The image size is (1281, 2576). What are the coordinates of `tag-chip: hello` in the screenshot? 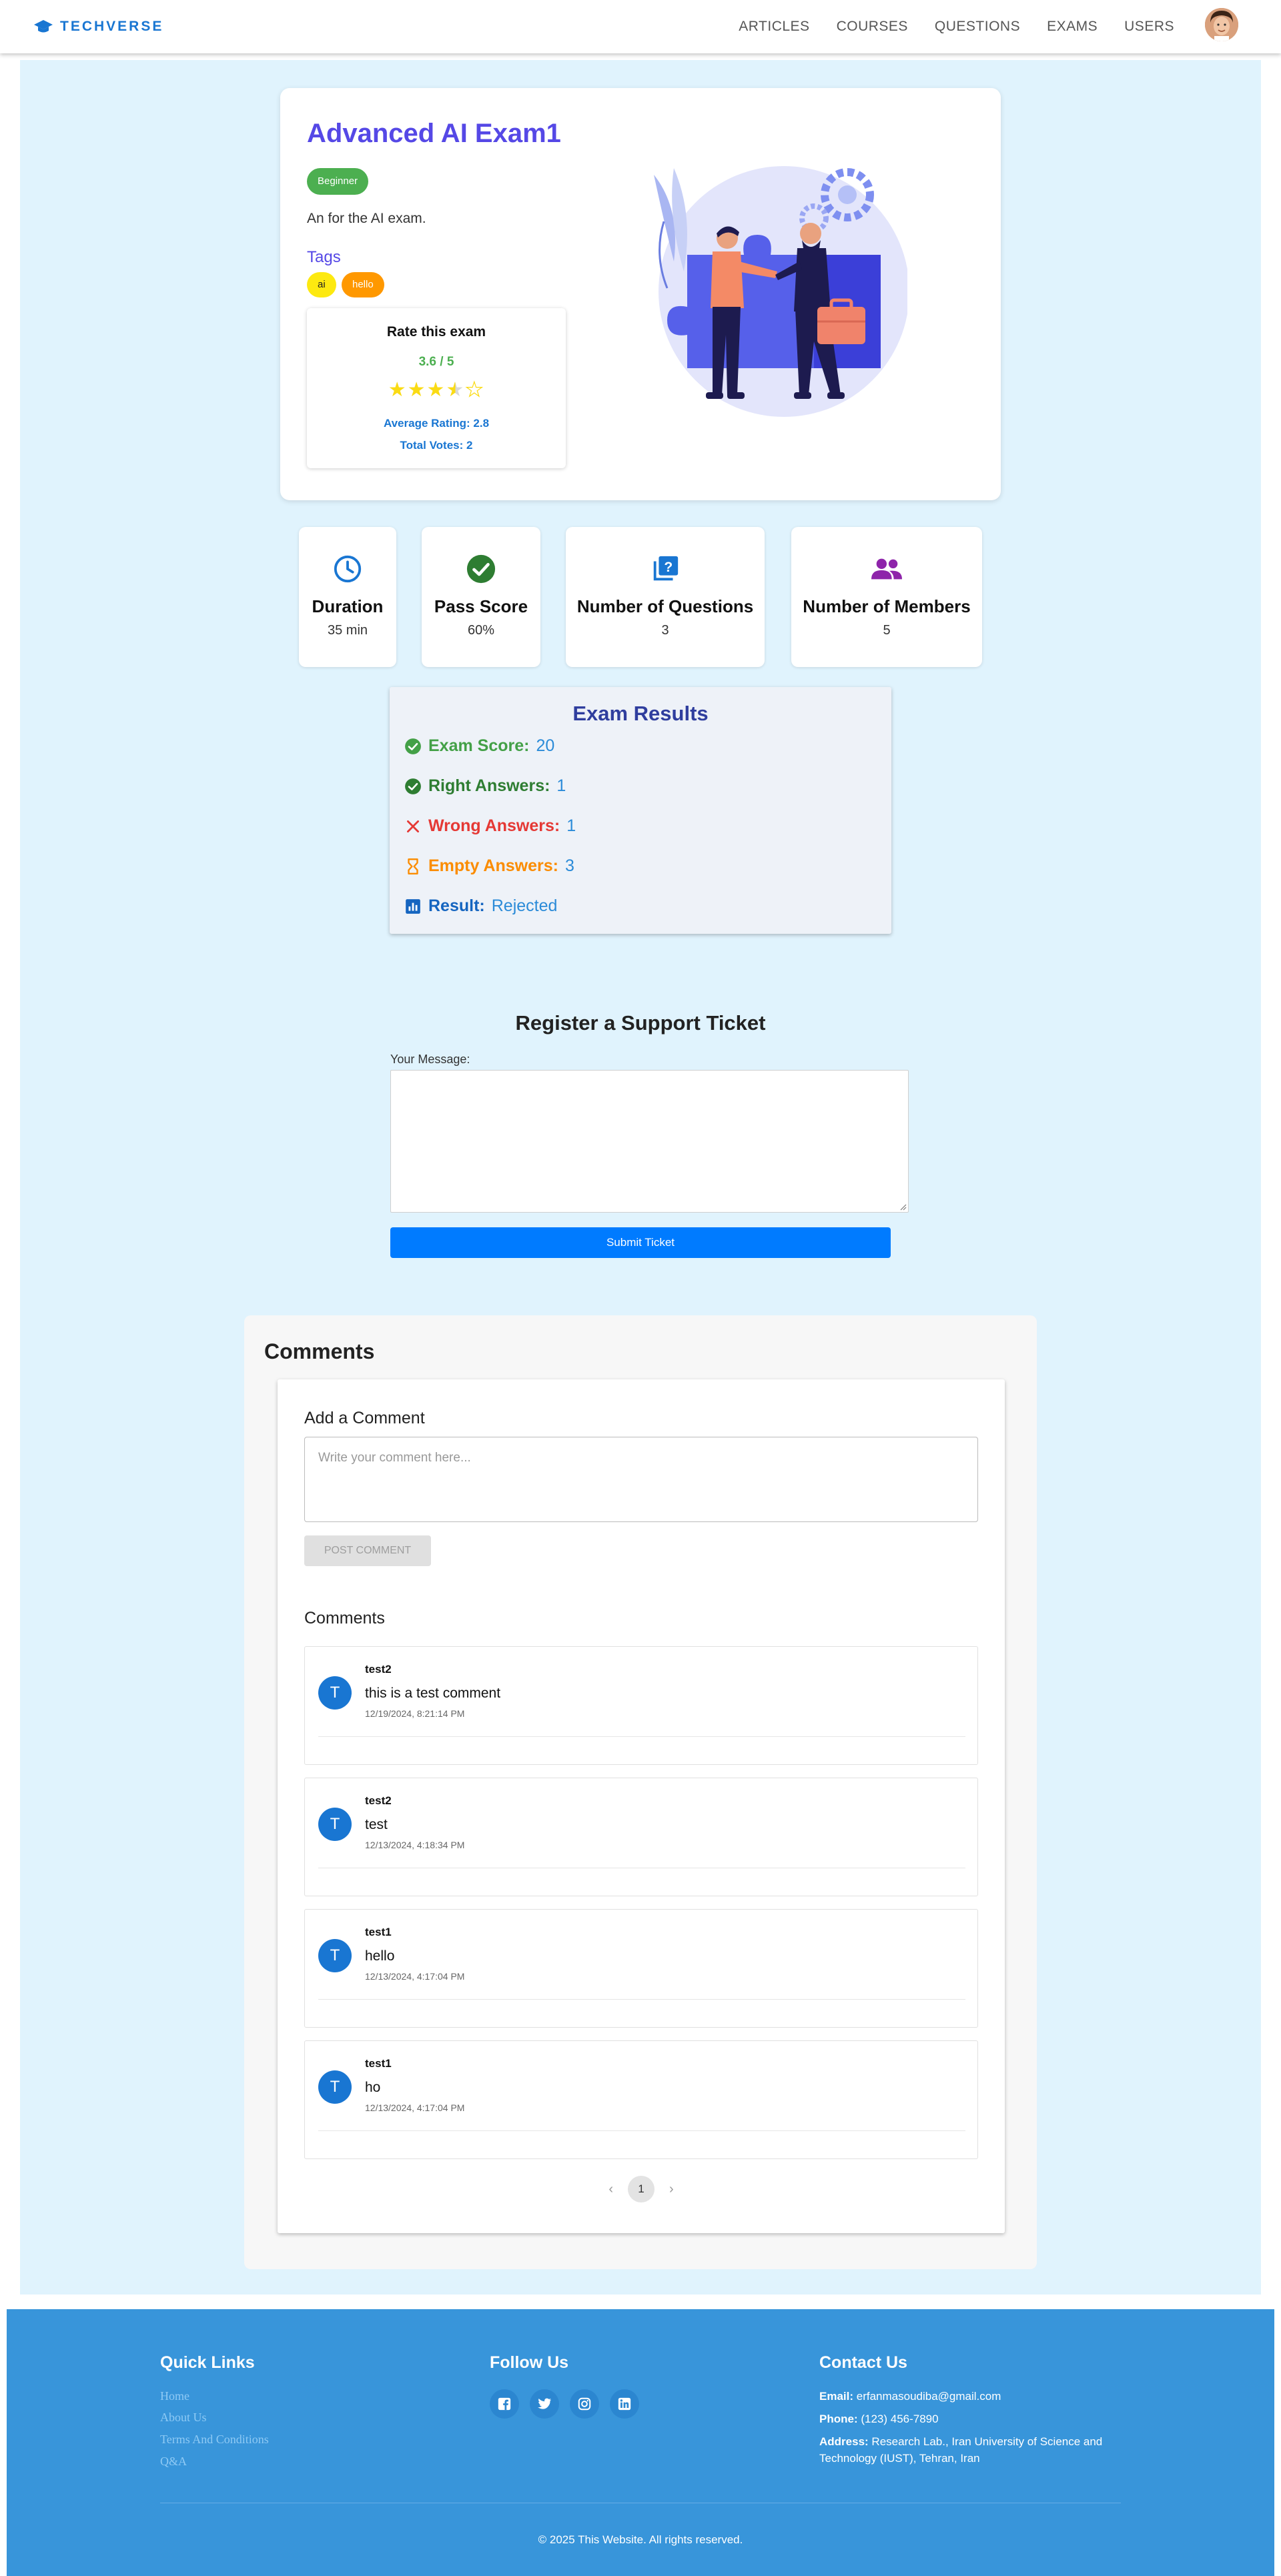 It's located at (363, 284).